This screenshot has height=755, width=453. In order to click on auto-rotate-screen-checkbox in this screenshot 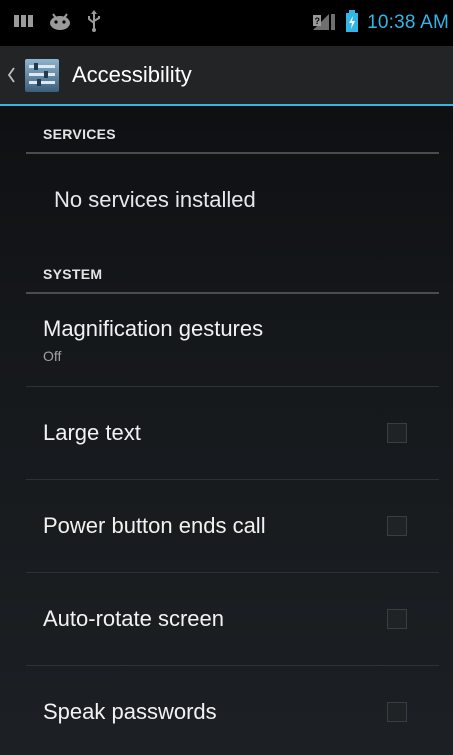, I will do `click(397, 619)`.